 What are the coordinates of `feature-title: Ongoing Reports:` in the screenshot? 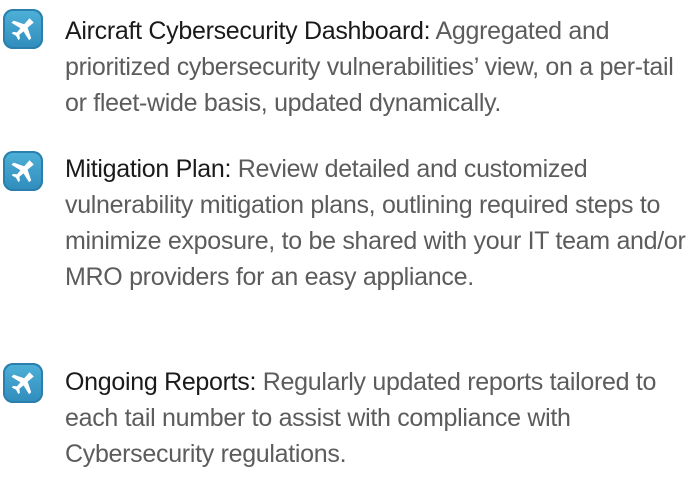 It's located at (161, 382).